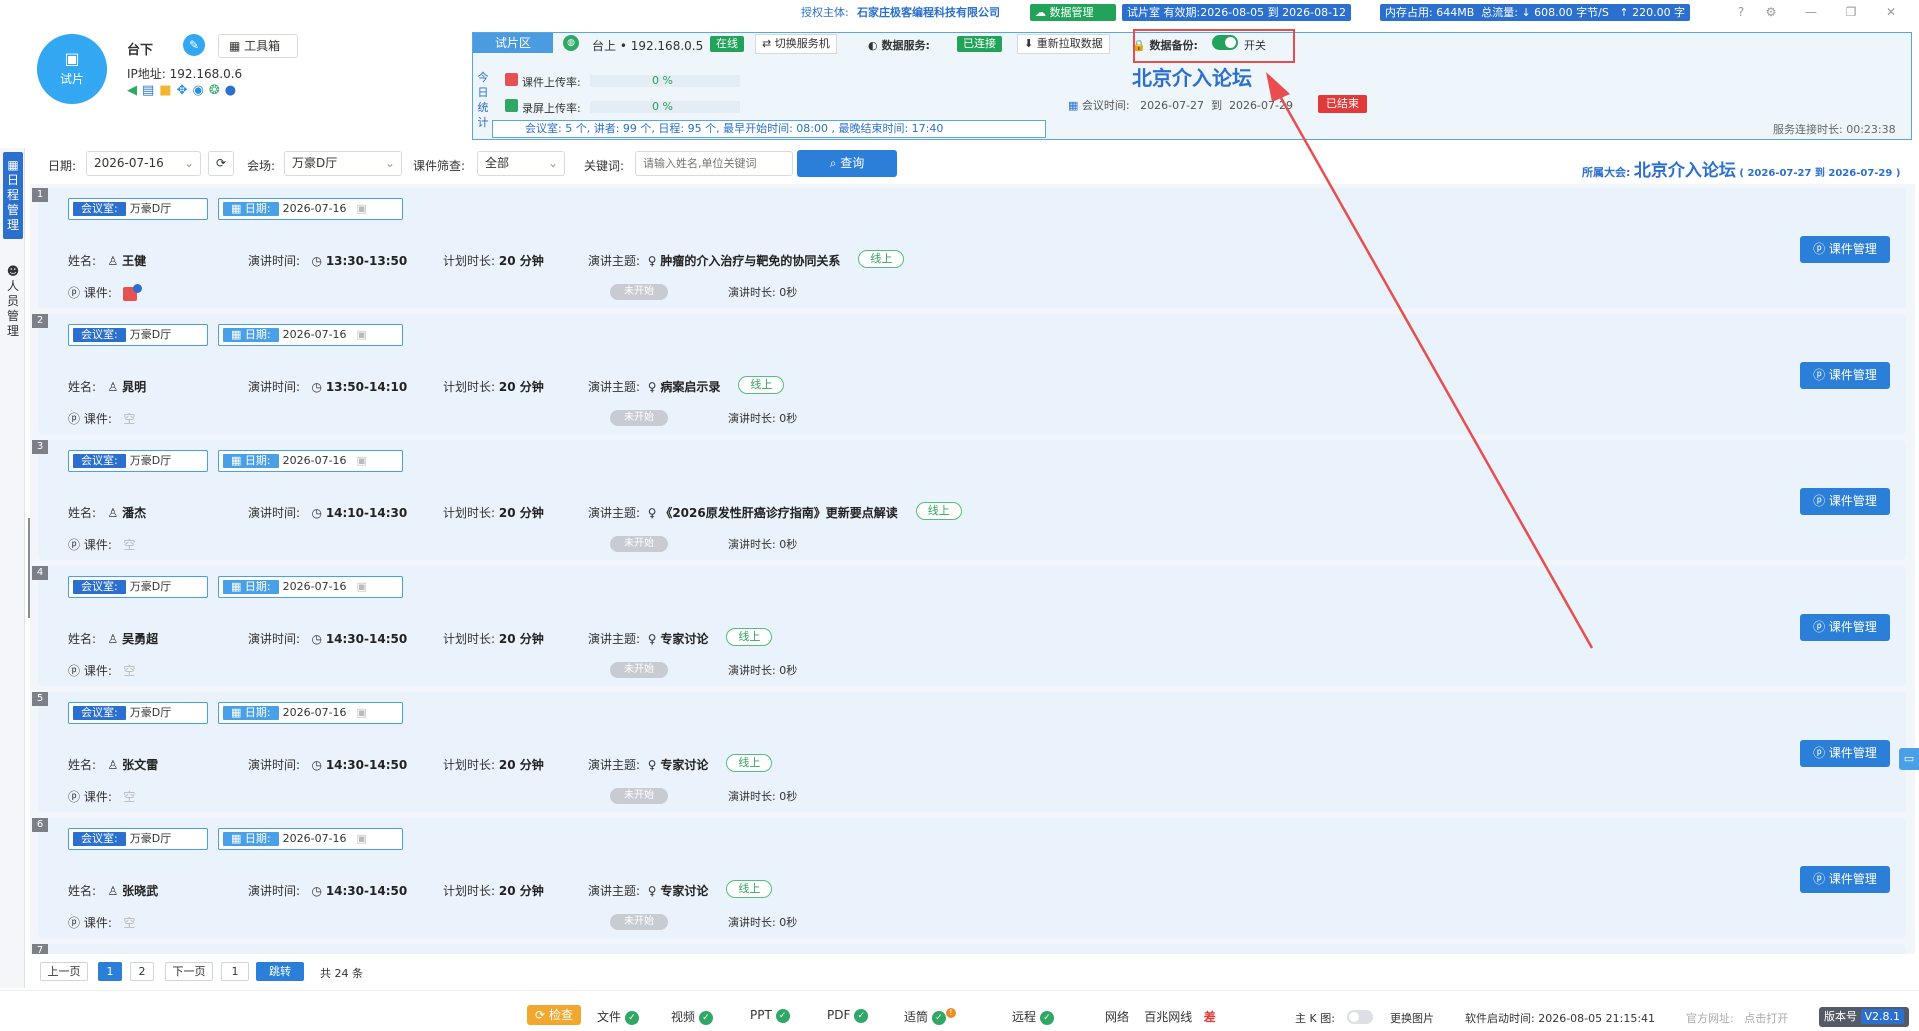  Describe the element at coordinates (1063, 44) in the screenshot. I see `refetch-data-button: ⬇ 重新拉取数据` at that location.